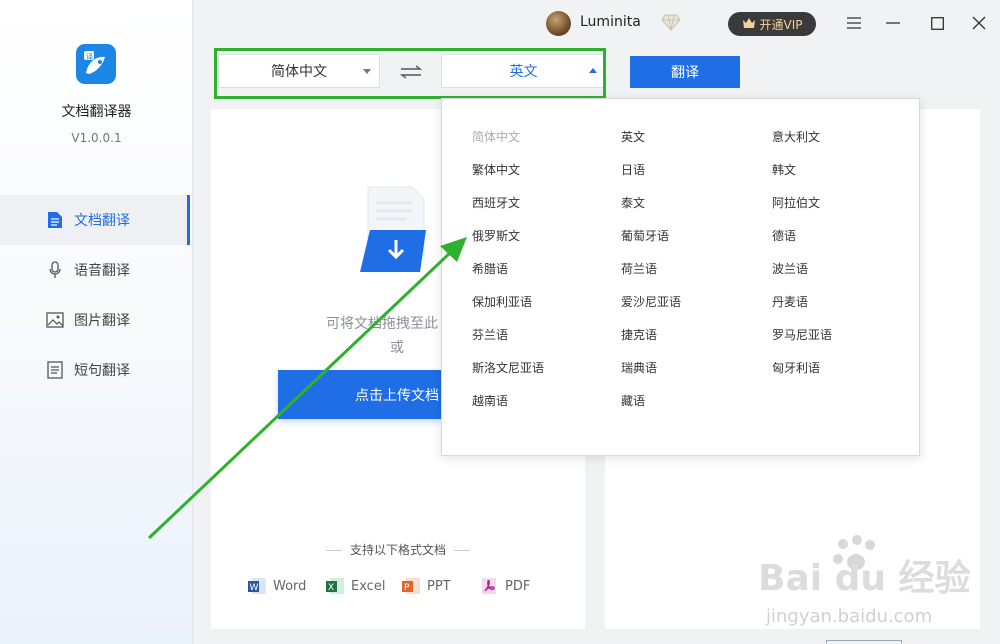 This screenshot has height=644, width=1000. What do you see at coordinates (854, 23) in the screenshot?
I see `menu-icon` at bounding box center [854, 23].